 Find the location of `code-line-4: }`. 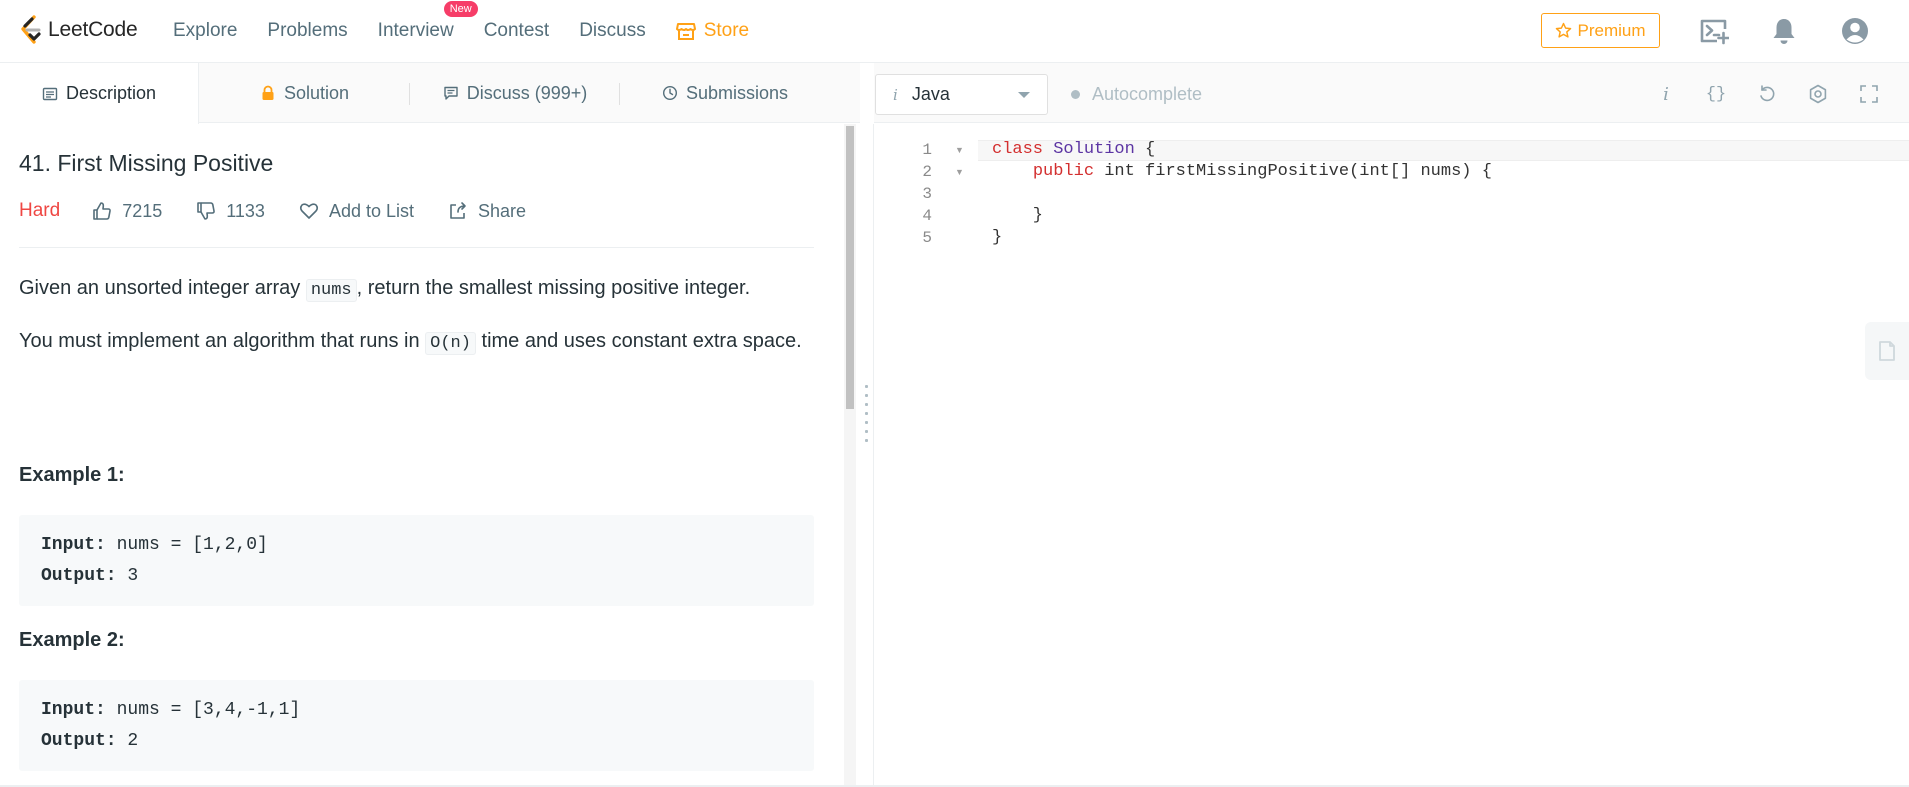

code-line-4: } is located at coordinates (1018, 215).